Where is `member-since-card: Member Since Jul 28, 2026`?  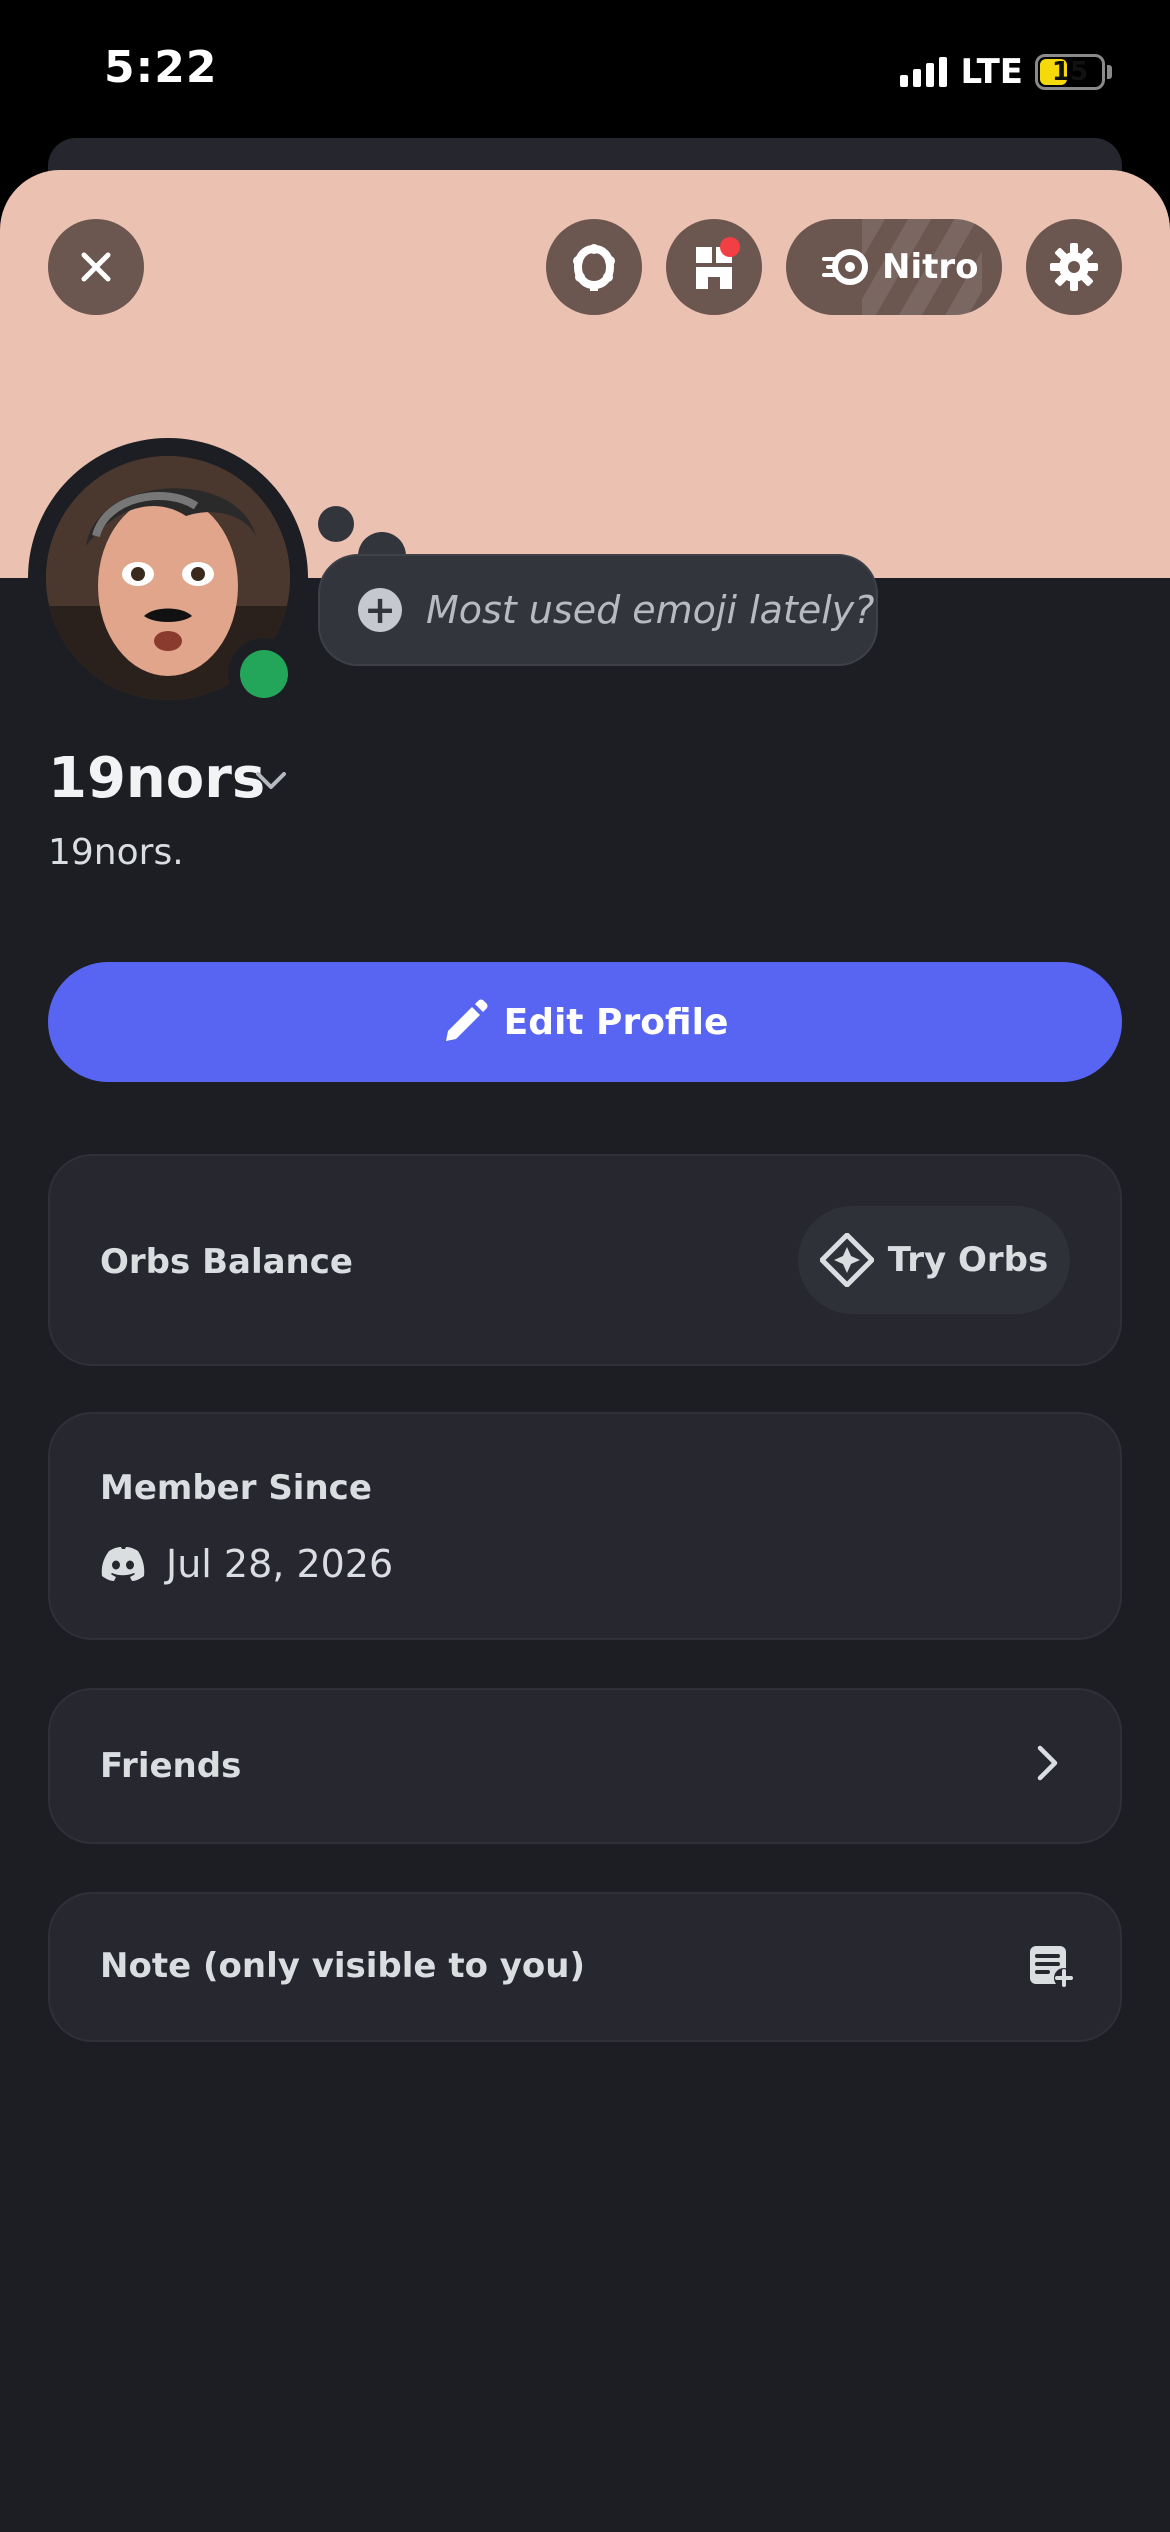 member-since-card: Member Since Jul 28, 2026 is located at coordinates (585, 1526).